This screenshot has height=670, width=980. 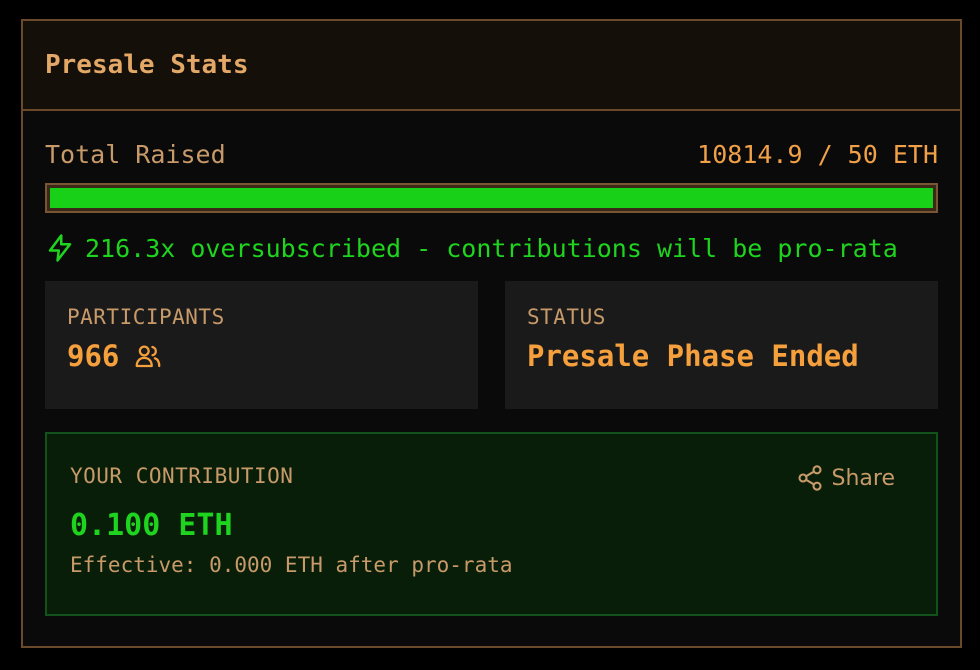 What do you see at coordinates (135, 154) in the screenshot?
I see `total-raised-label: Total Raised` at bounding box center [135, 154].